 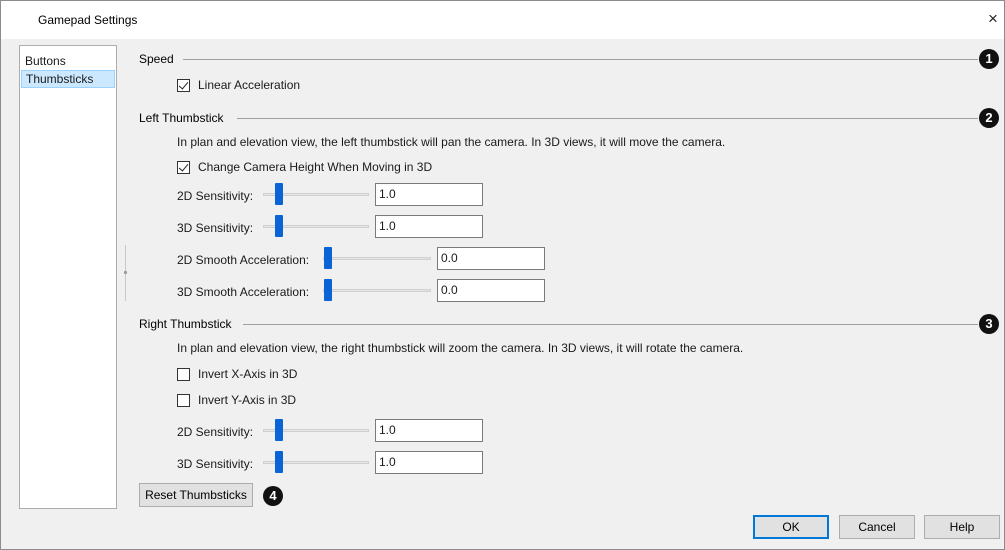 What do you see at coordinates (215, 196) in the screenshot?
I see `left-2d-sensitivity-label: 2D Sensitivity:` at bounding box center [215, 196].